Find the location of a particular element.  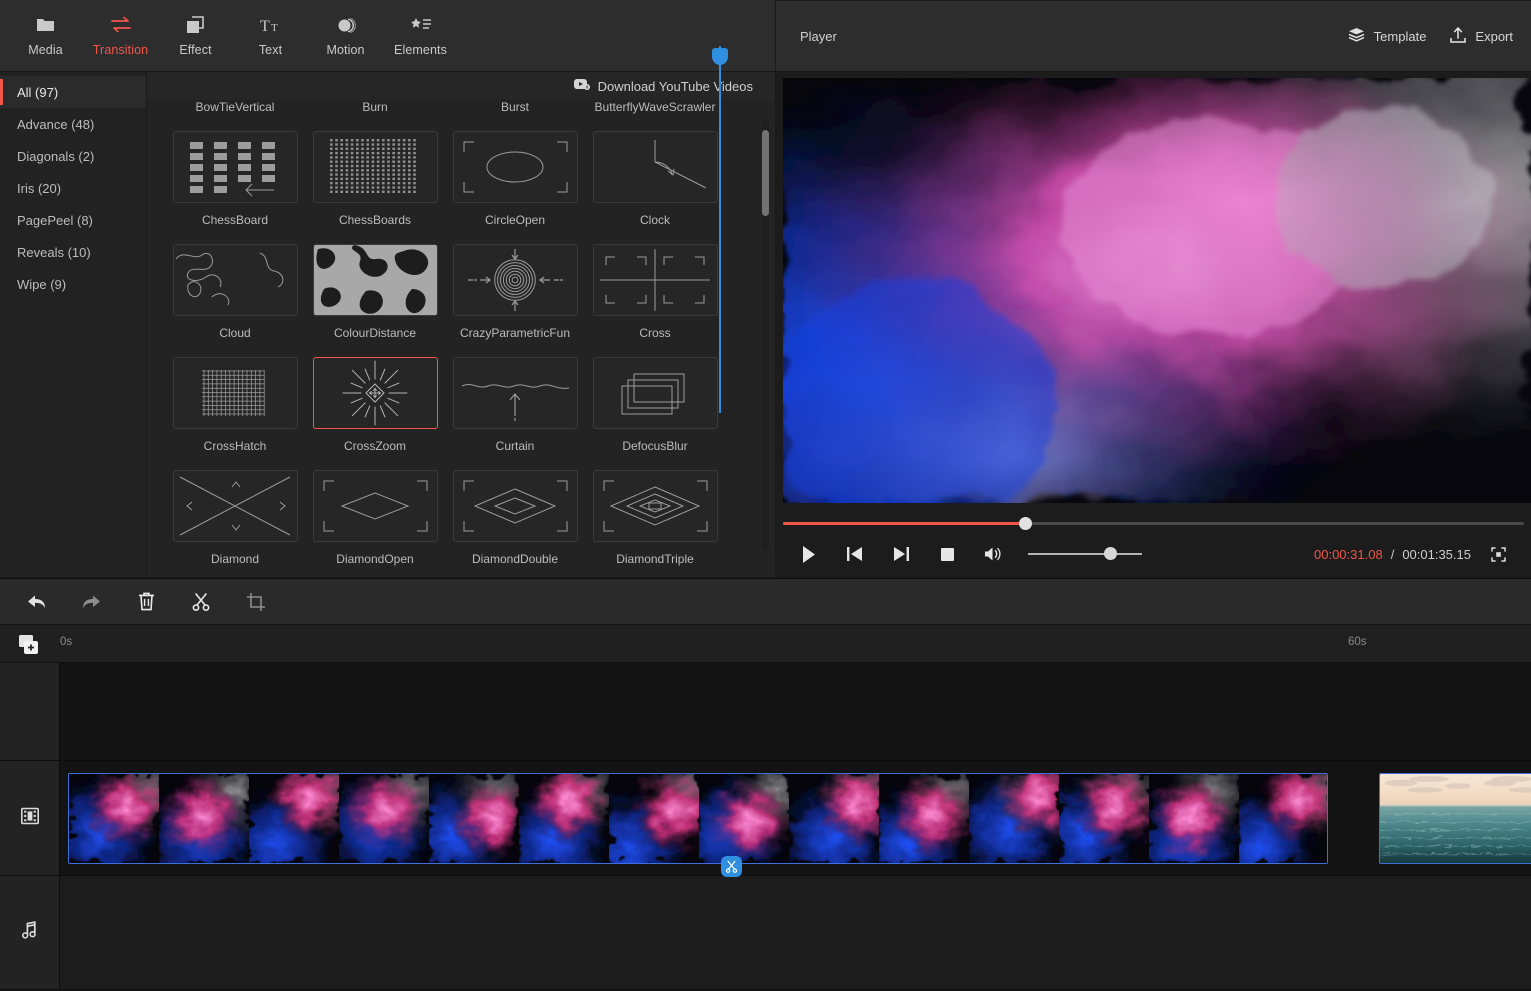

audio-track is located at coordinates (765, 933).